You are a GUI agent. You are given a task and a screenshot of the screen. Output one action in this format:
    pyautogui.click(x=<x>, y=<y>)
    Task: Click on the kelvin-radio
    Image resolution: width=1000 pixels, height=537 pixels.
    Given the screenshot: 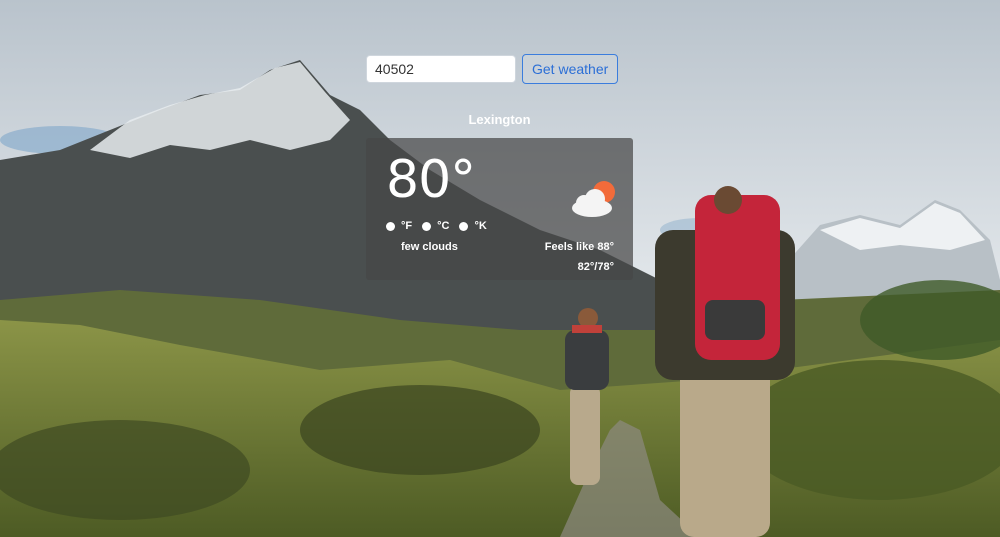 What is the action you would take?
    pyautogui.click(x=464, y=226)
    